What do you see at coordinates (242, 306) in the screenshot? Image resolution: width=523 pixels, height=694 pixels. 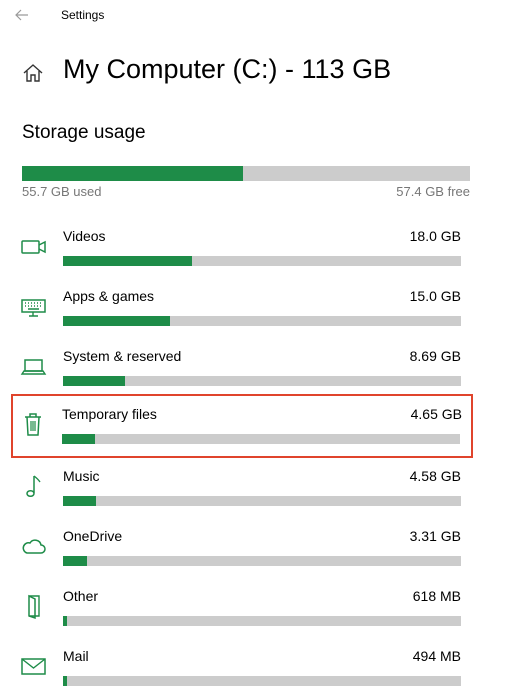 I see `category-apps-games: Apps & games 15.0 GB` at bounding box center [242, 306].